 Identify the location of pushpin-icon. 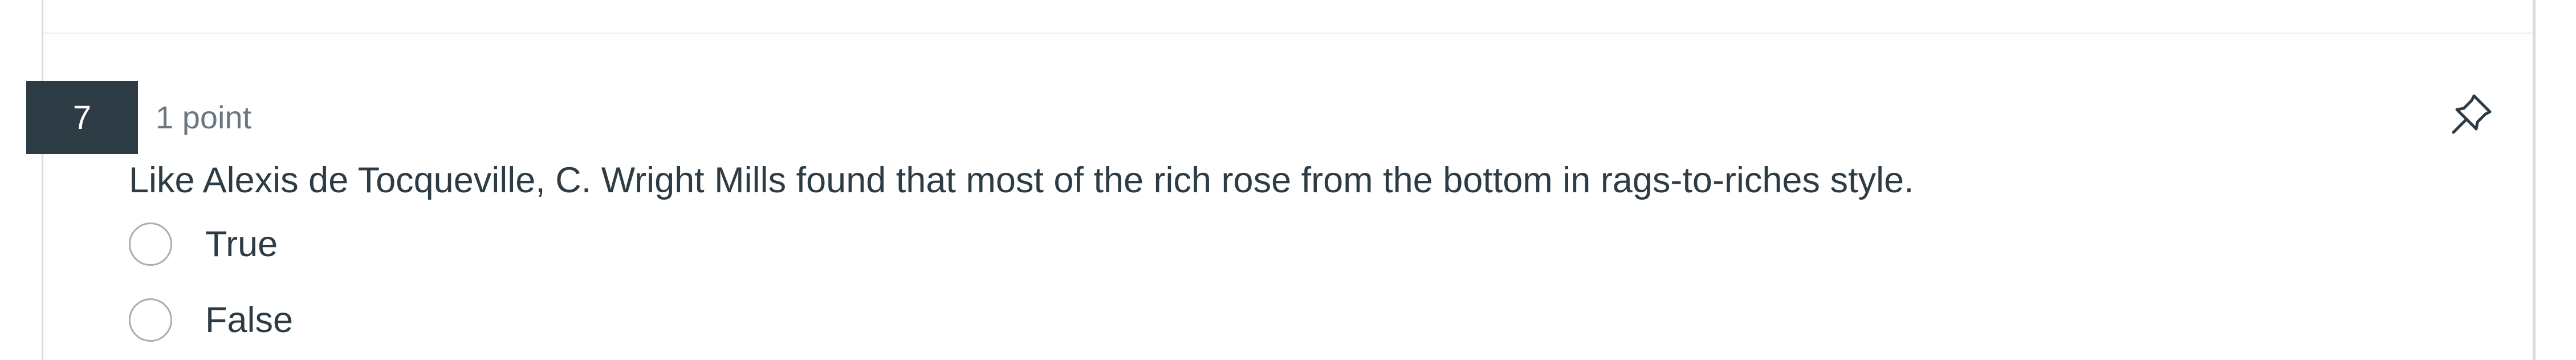
(2471, 114).